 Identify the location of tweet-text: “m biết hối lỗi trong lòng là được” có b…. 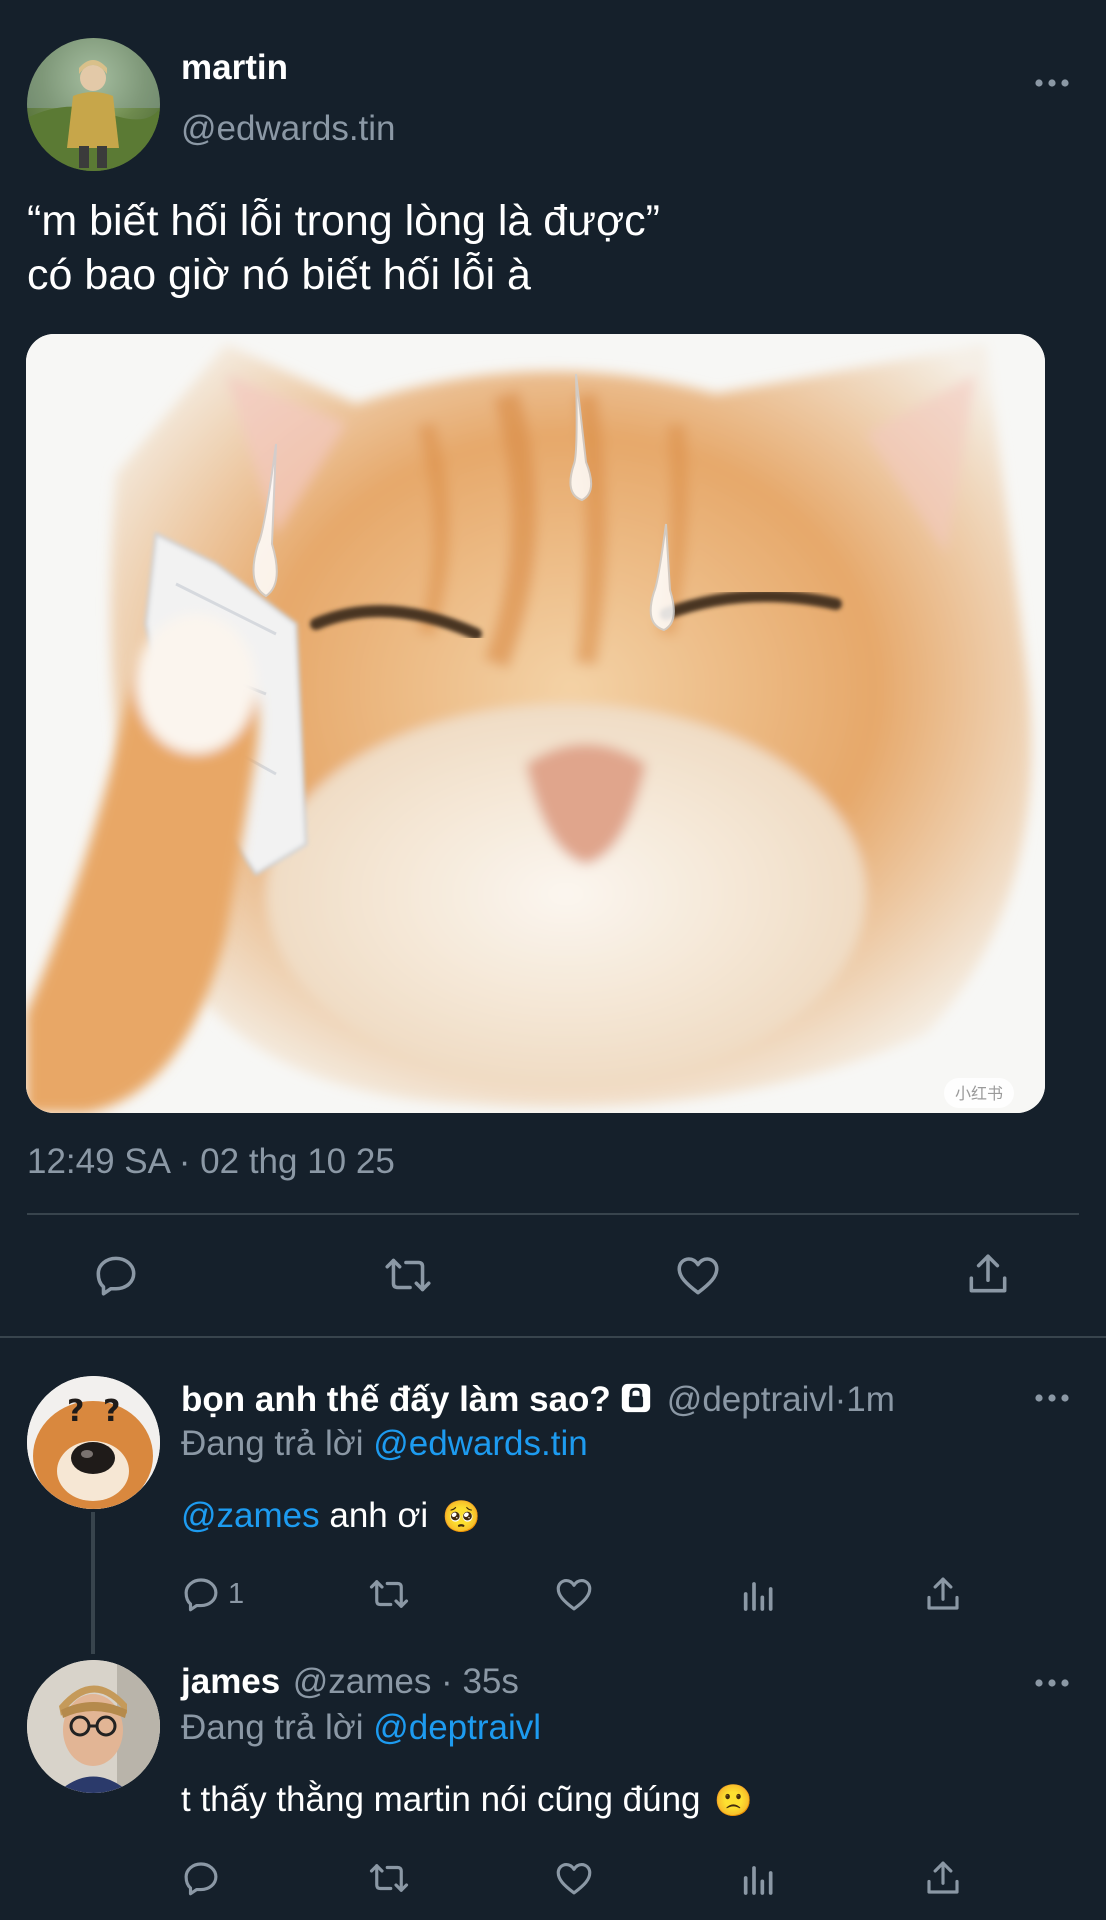
(343, 248).